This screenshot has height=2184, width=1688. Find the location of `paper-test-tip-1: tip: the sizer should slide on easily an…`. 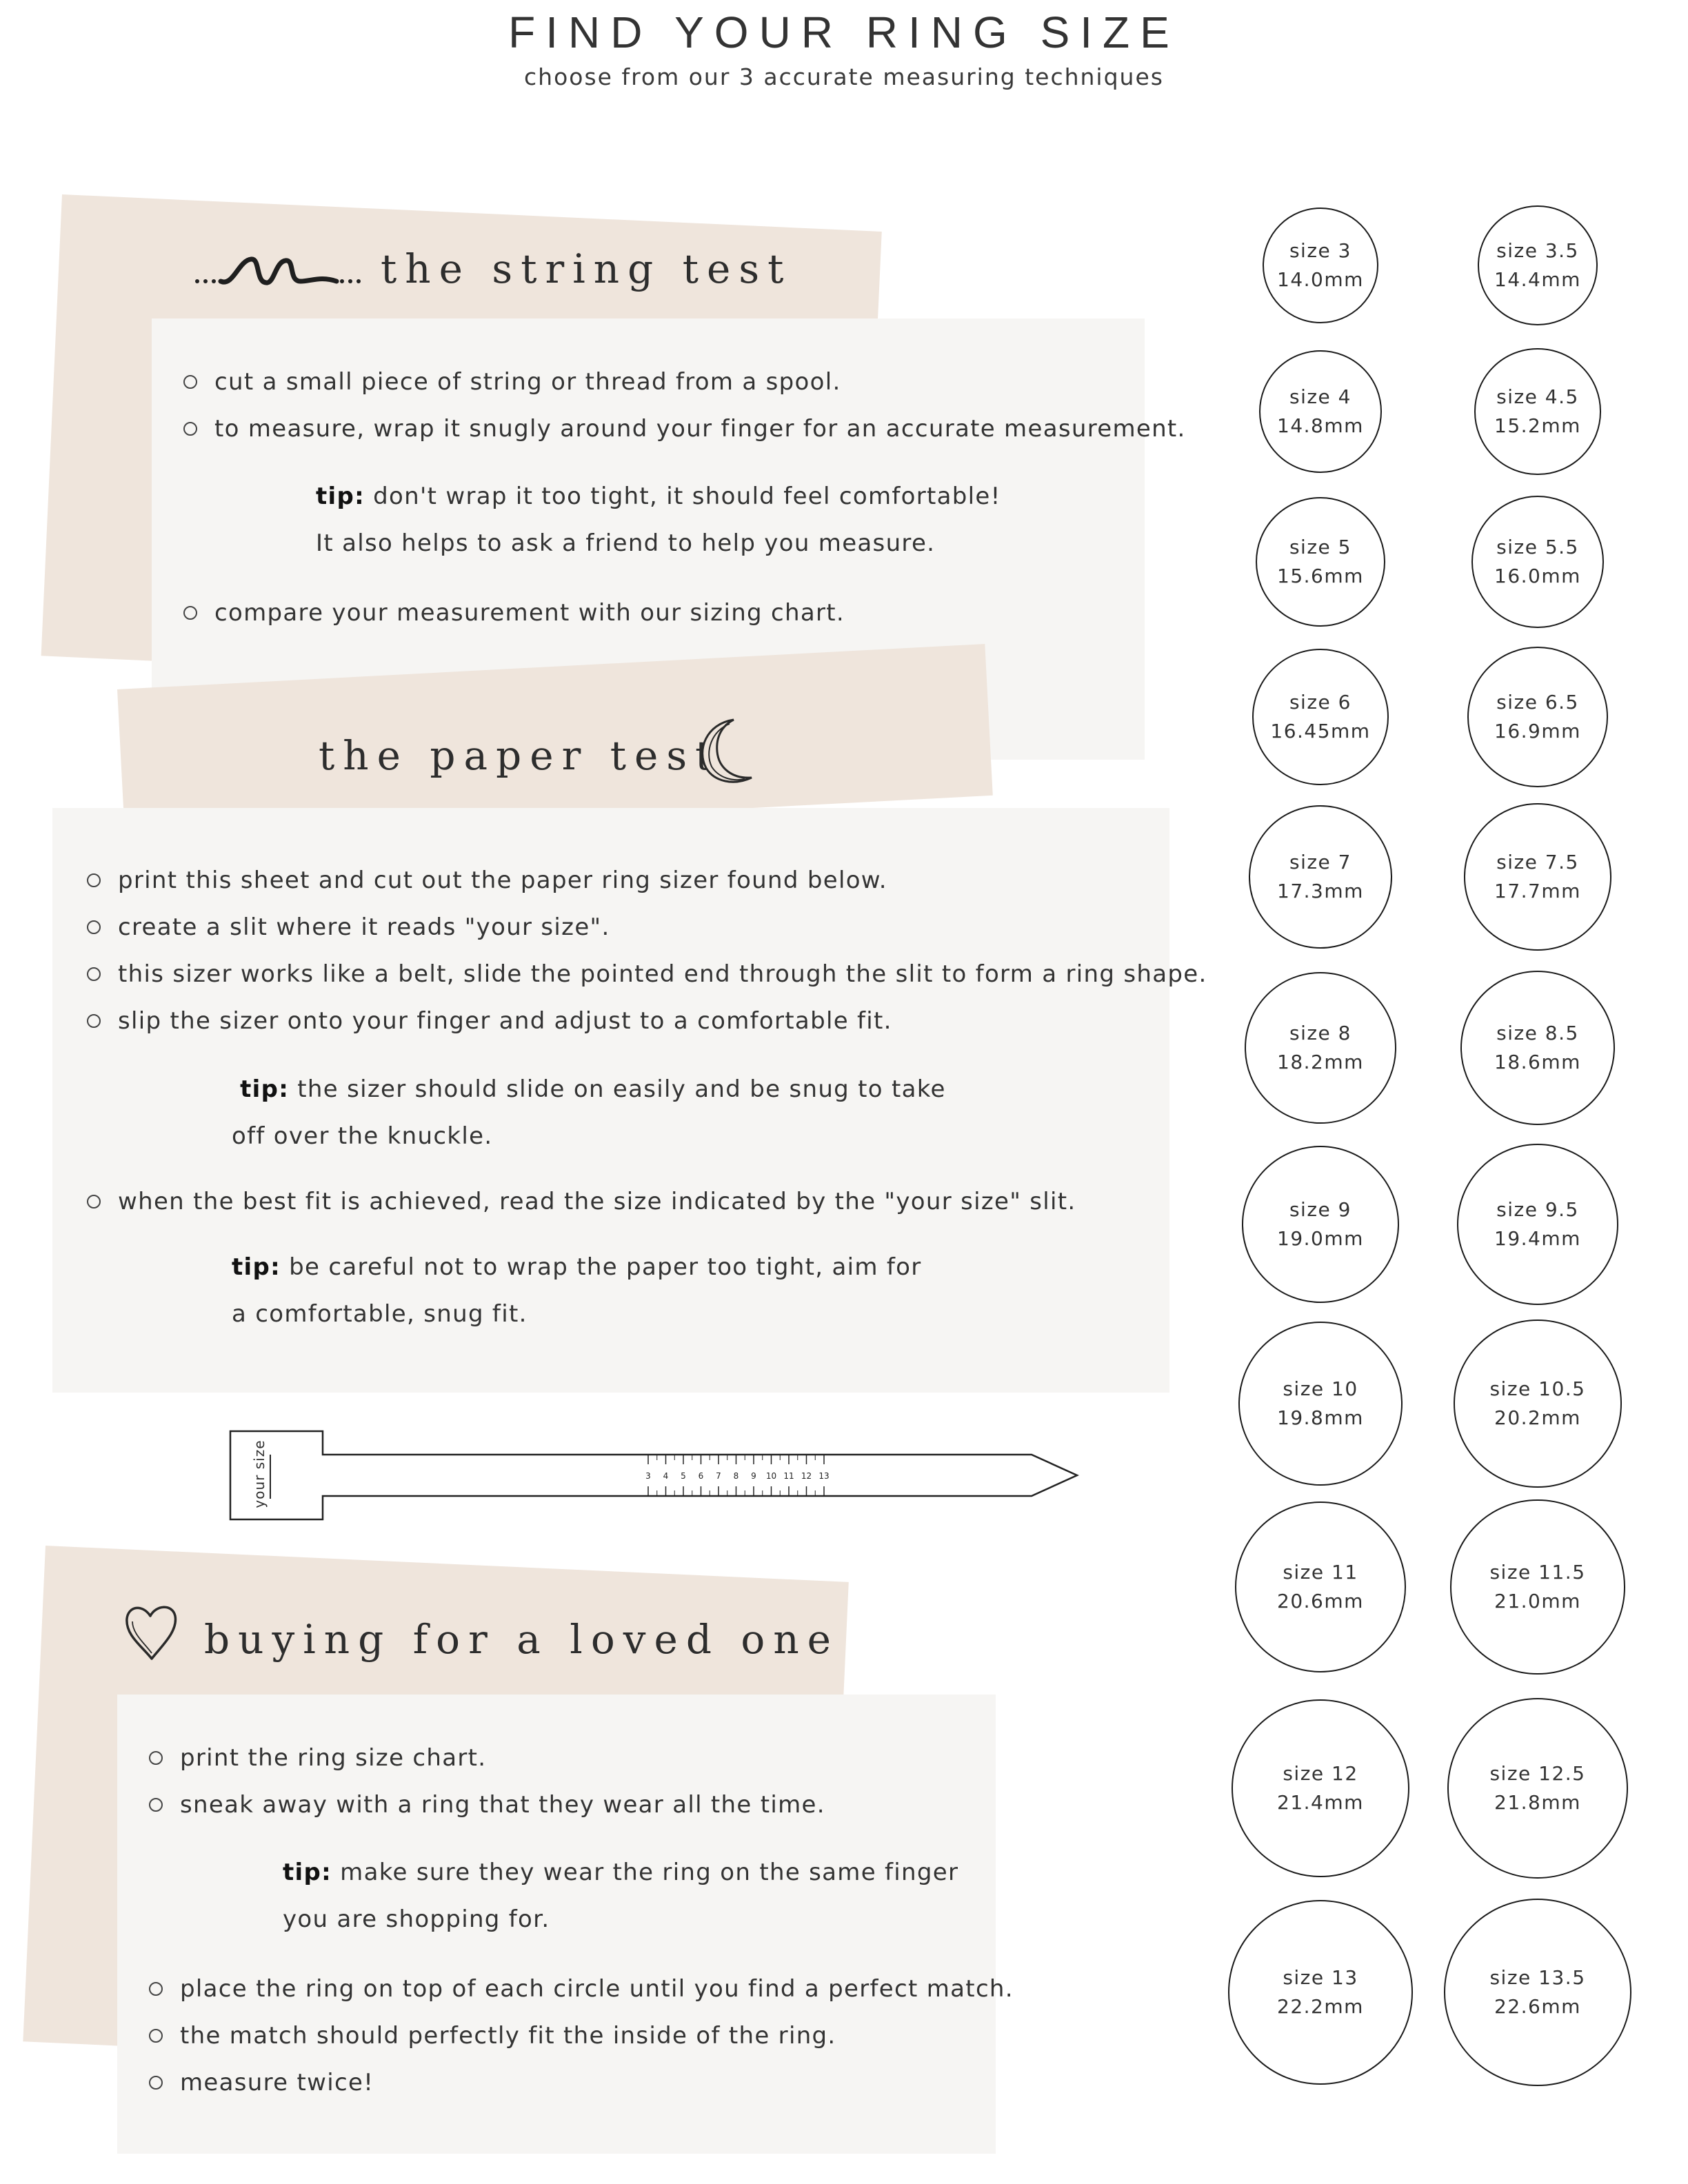

paper-test-tip-1: tip: the sizer should slide on easily an… is located at coordinates (589, 1113).